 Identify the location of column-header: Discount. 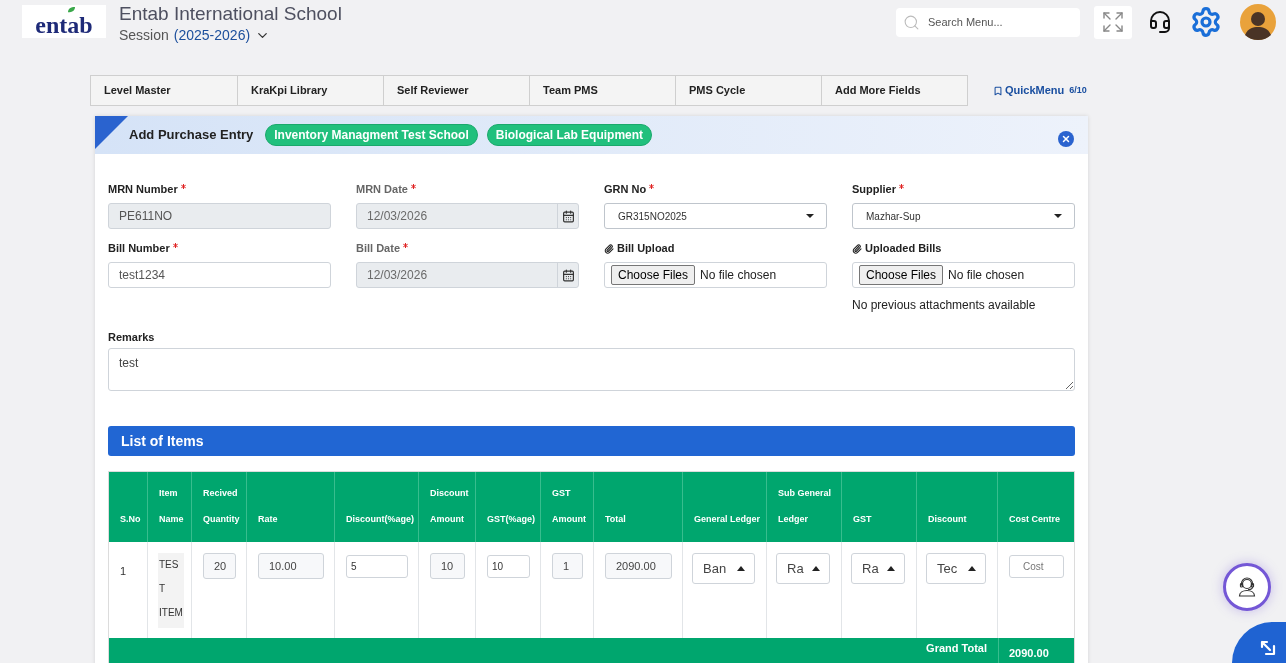
(947, 519).